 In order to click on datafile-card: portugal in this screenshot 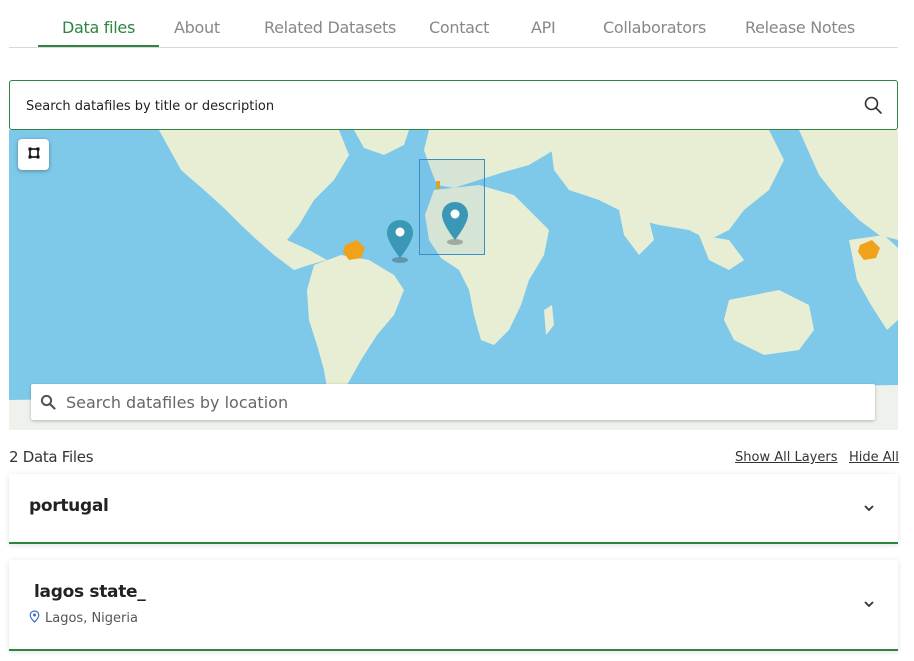, I will do `click(453, 509)`.